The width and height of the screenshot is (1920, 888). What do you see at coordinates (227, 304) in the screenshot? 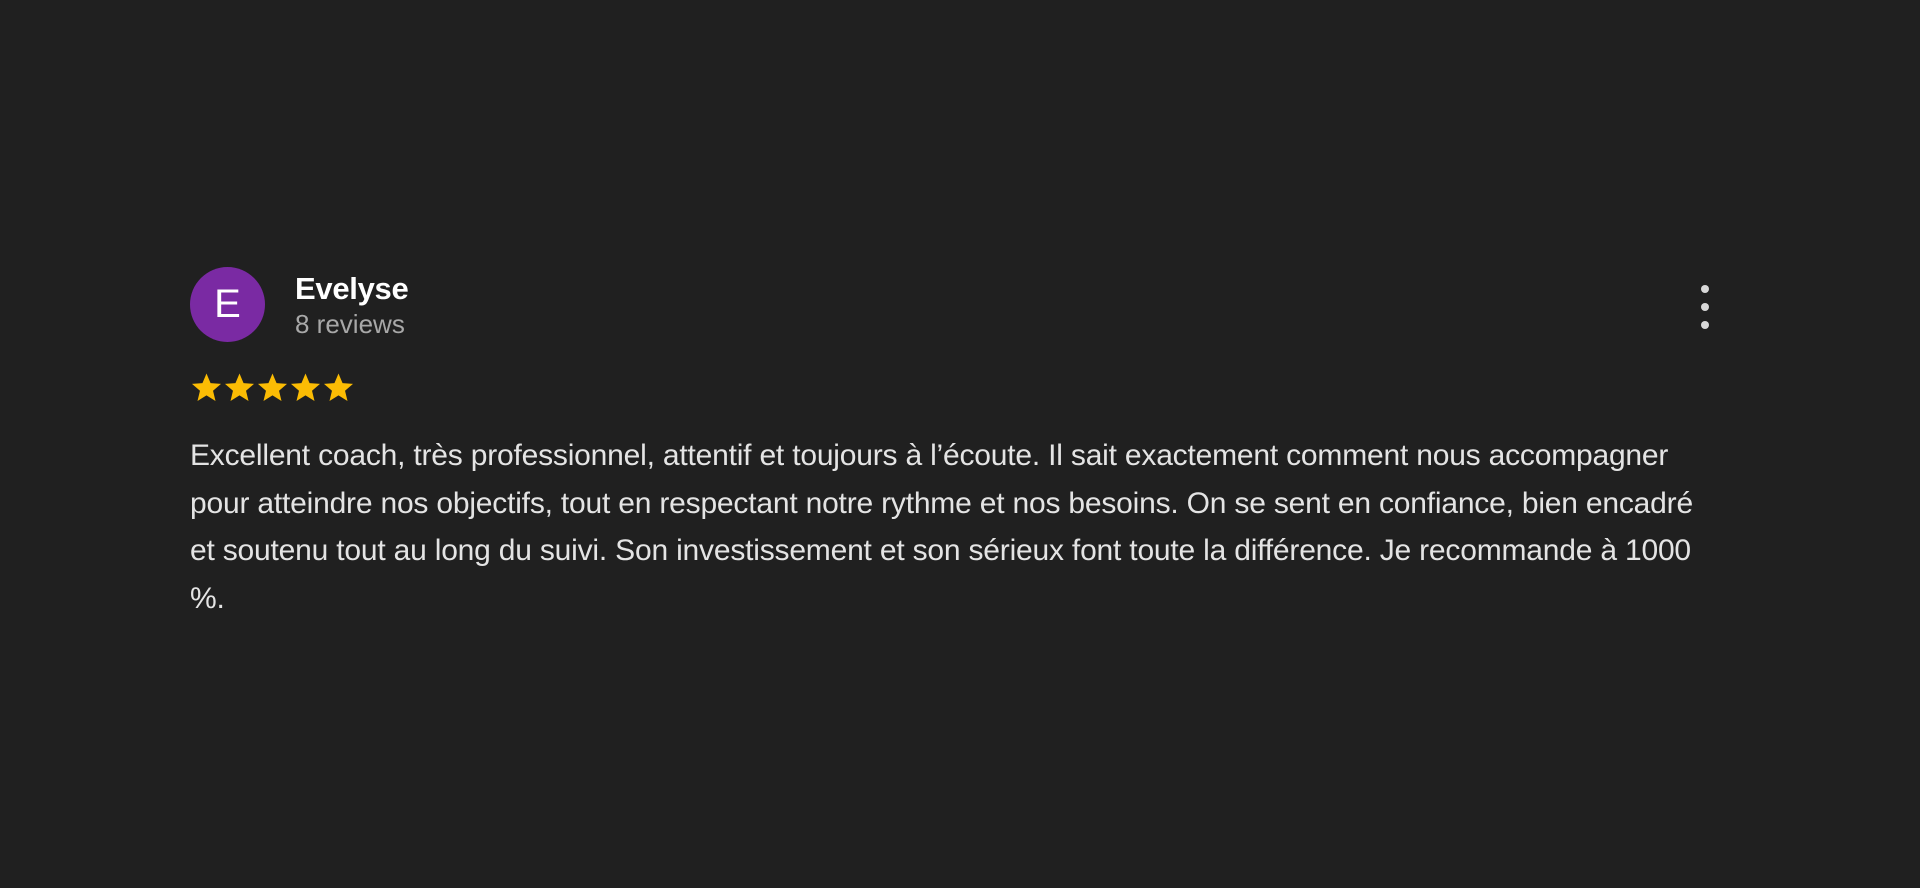
I see `avatar: E` at bounding box center [227, 304].